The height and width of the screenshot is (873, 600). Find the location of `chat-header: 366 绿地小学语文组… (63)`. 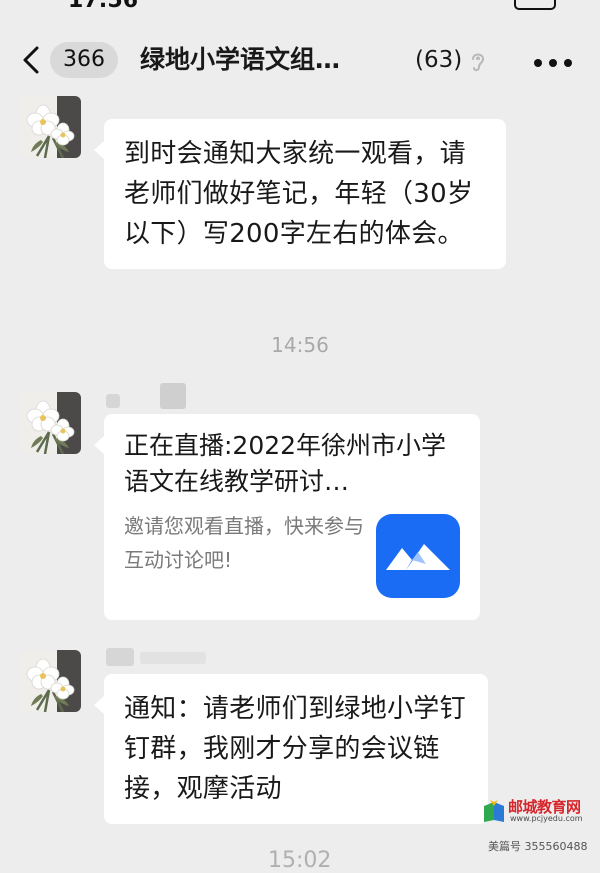

chat-header: 366 绿地小学语文组… (63) is located at coordinates (300, 54).